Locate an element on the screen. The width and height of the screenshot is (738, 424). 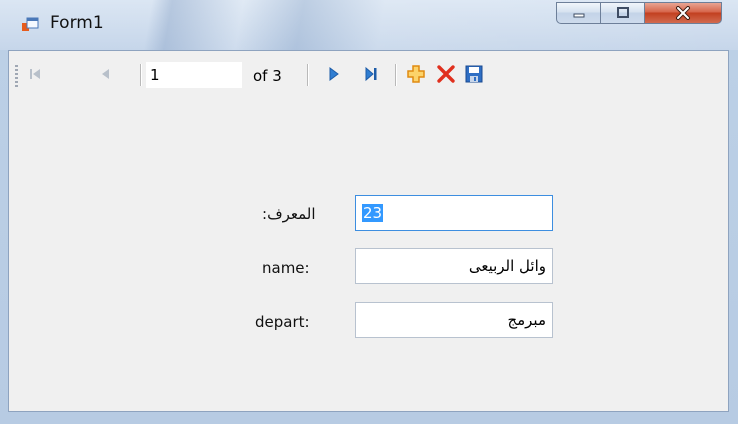
delete-button is located at coordinates (446, 74).